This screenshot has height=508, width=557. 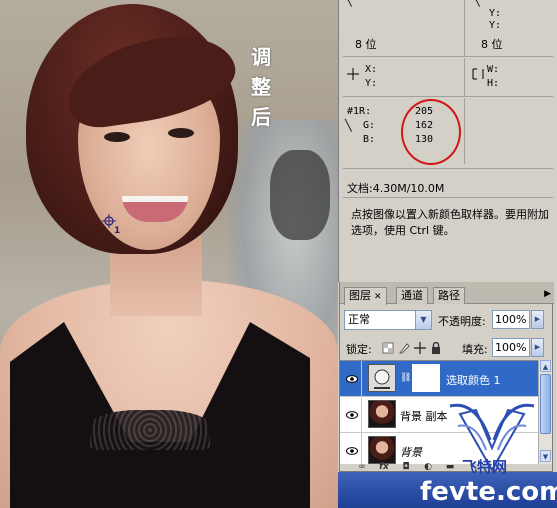 I want to click on w-label: W:, so click(x=493, y=69).